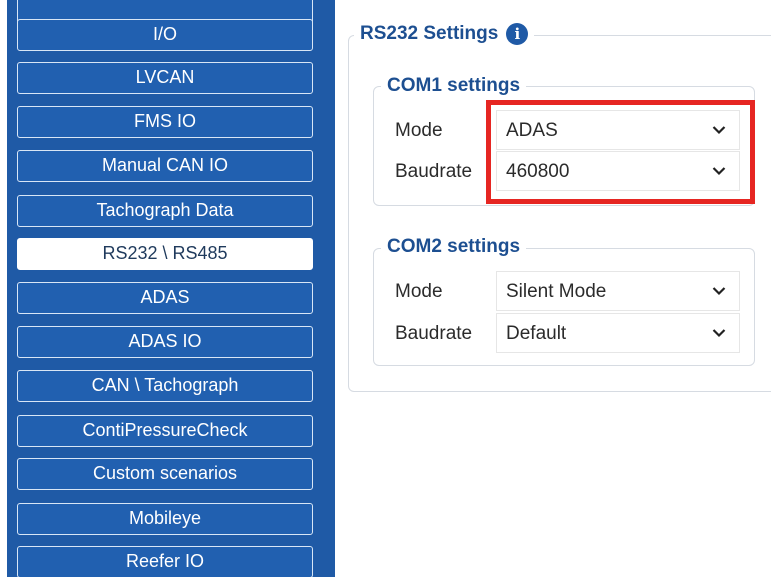  I want to click on sidebar-item-custom-scenarios: Custom scenarios, so click(165, 474).